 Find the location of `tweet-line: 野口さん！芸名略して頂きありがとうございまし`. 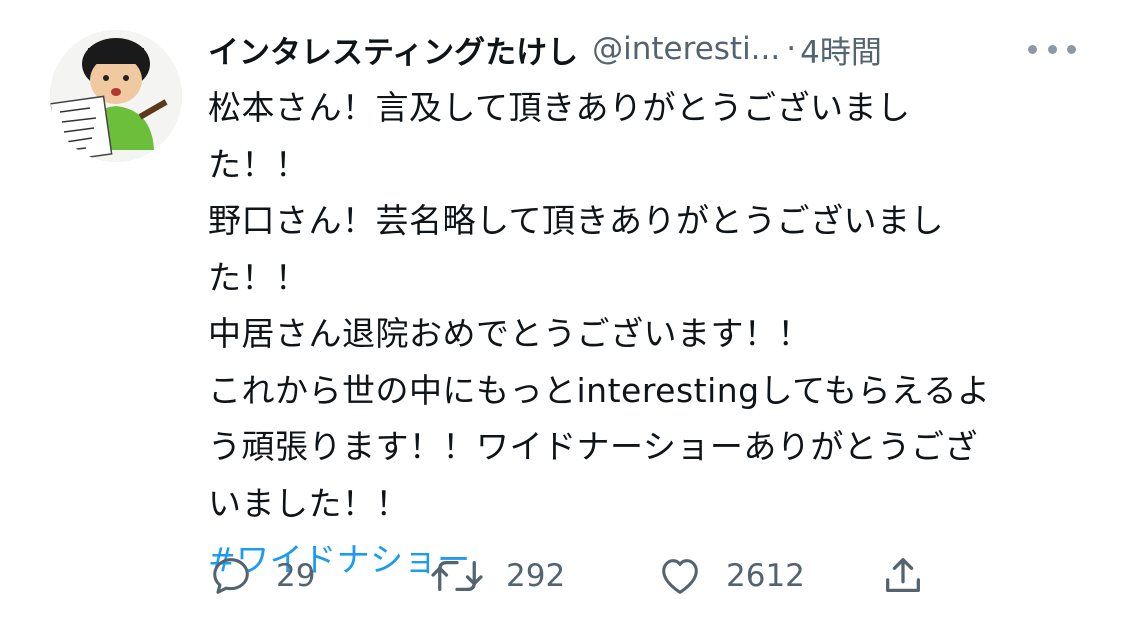

tweet-line: 野口さん！芸名略して頂きありがとうございまし is located at coordinates (576, 220).